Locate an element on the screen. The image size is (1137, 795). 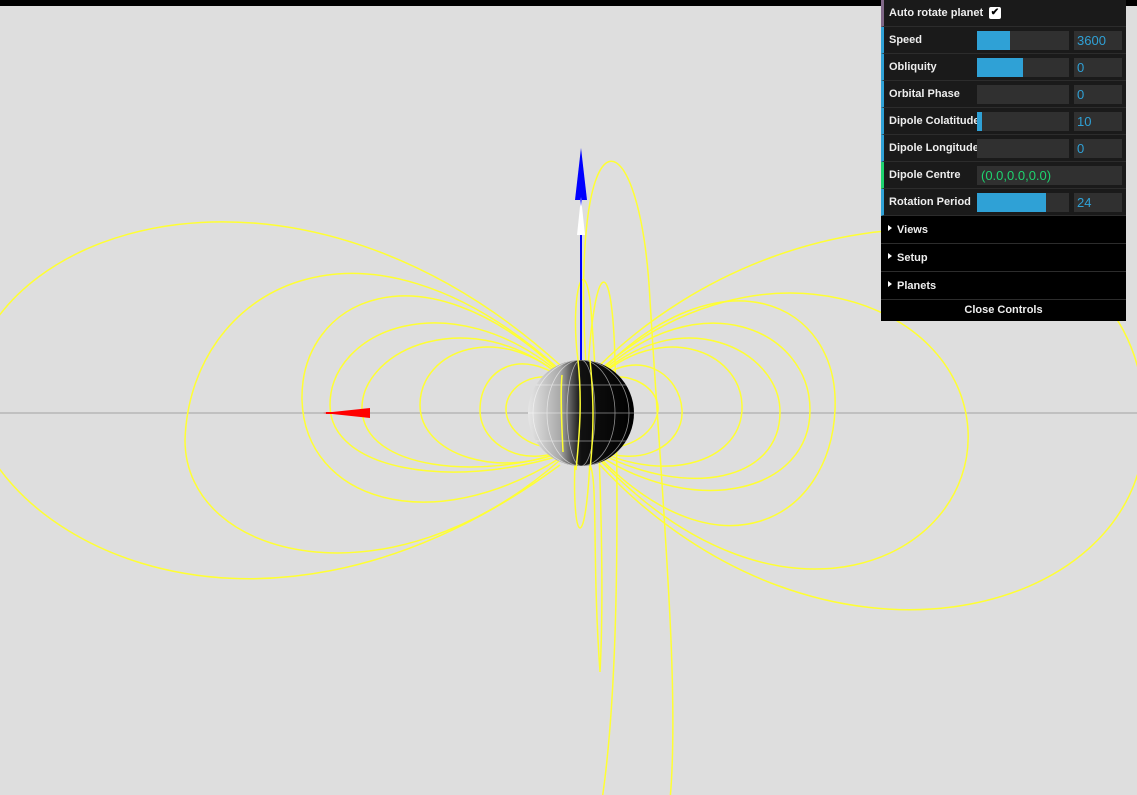
obliquity-row: Obliquity 0 is located at coordinates (1003, 67).